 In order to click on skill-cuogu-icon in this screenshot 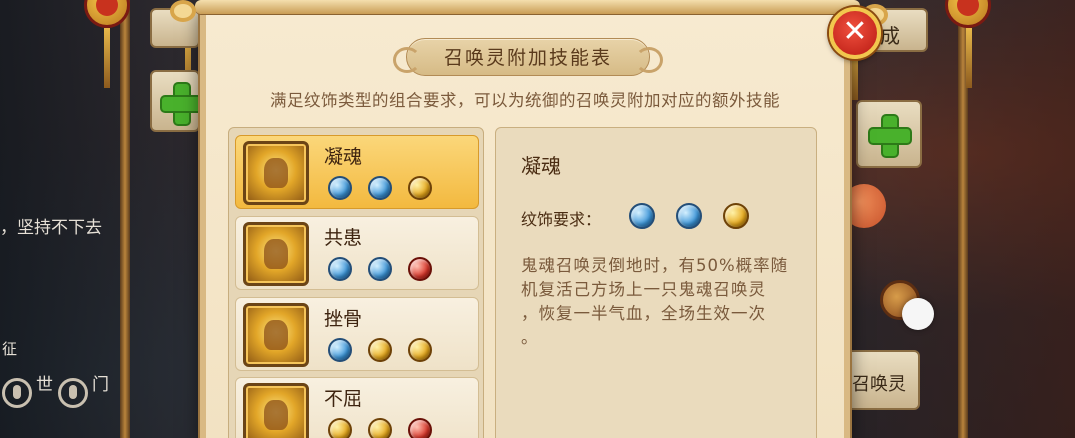, I will do `click(276, 335)`.